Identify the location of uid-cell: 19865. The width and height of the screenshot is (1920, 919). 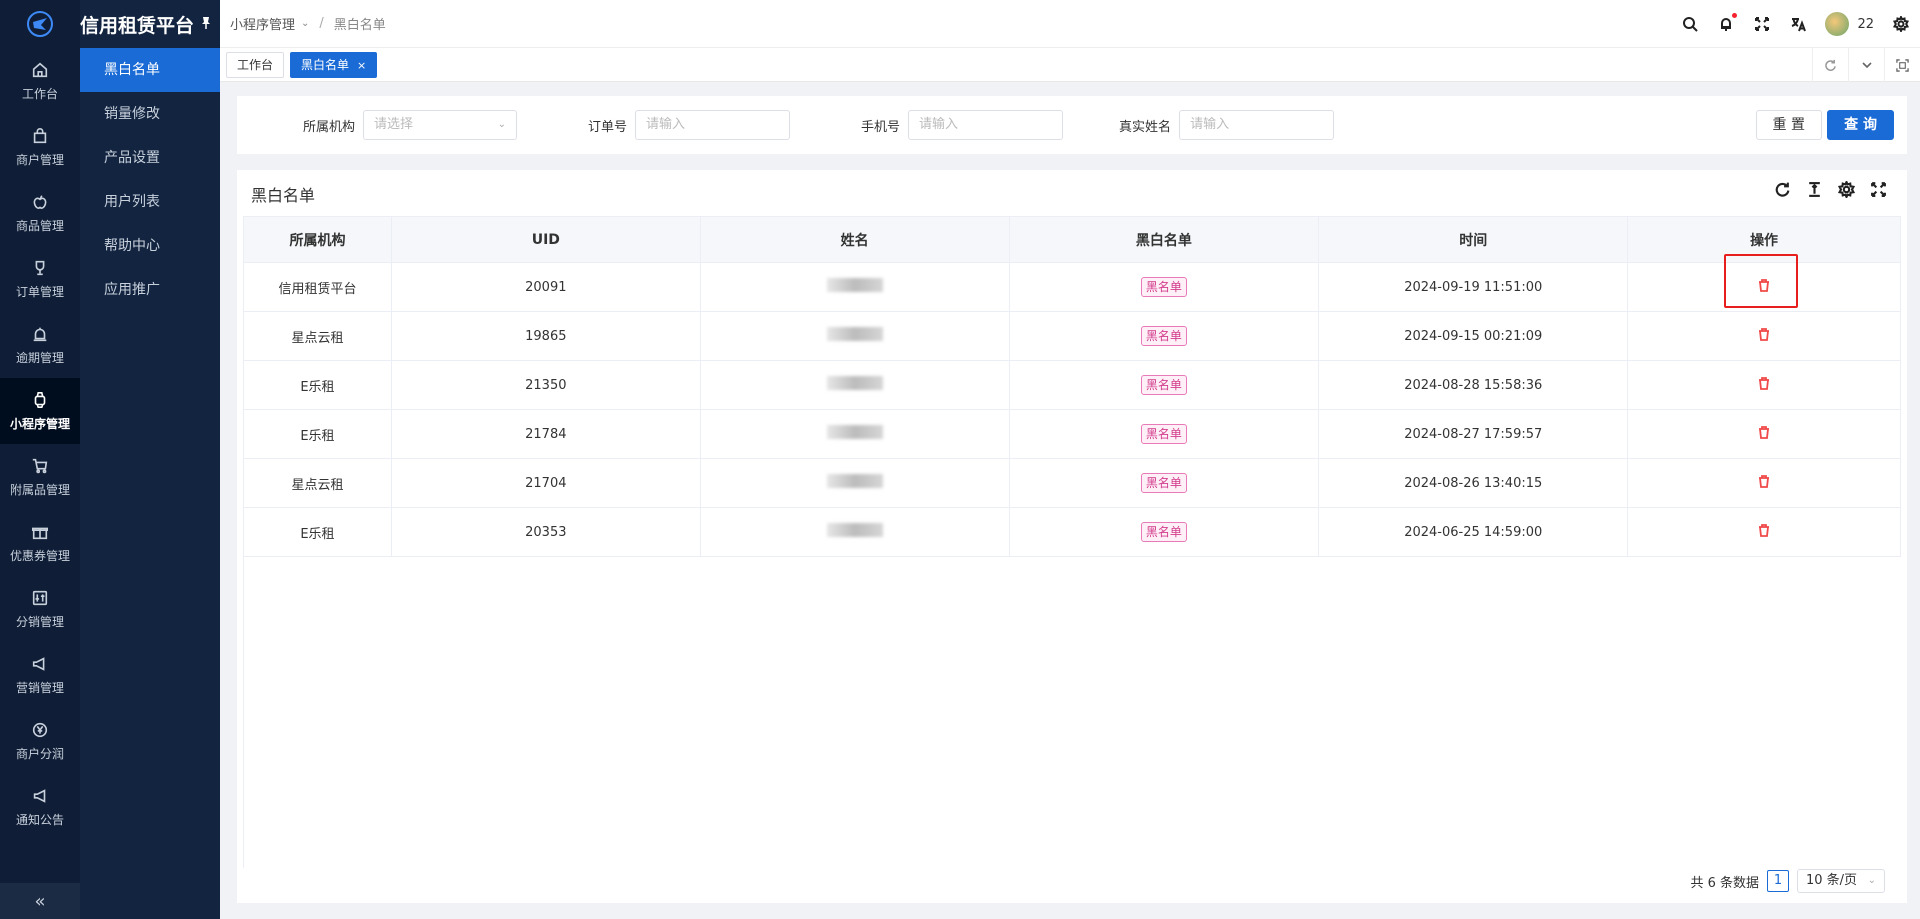
(546, 336).